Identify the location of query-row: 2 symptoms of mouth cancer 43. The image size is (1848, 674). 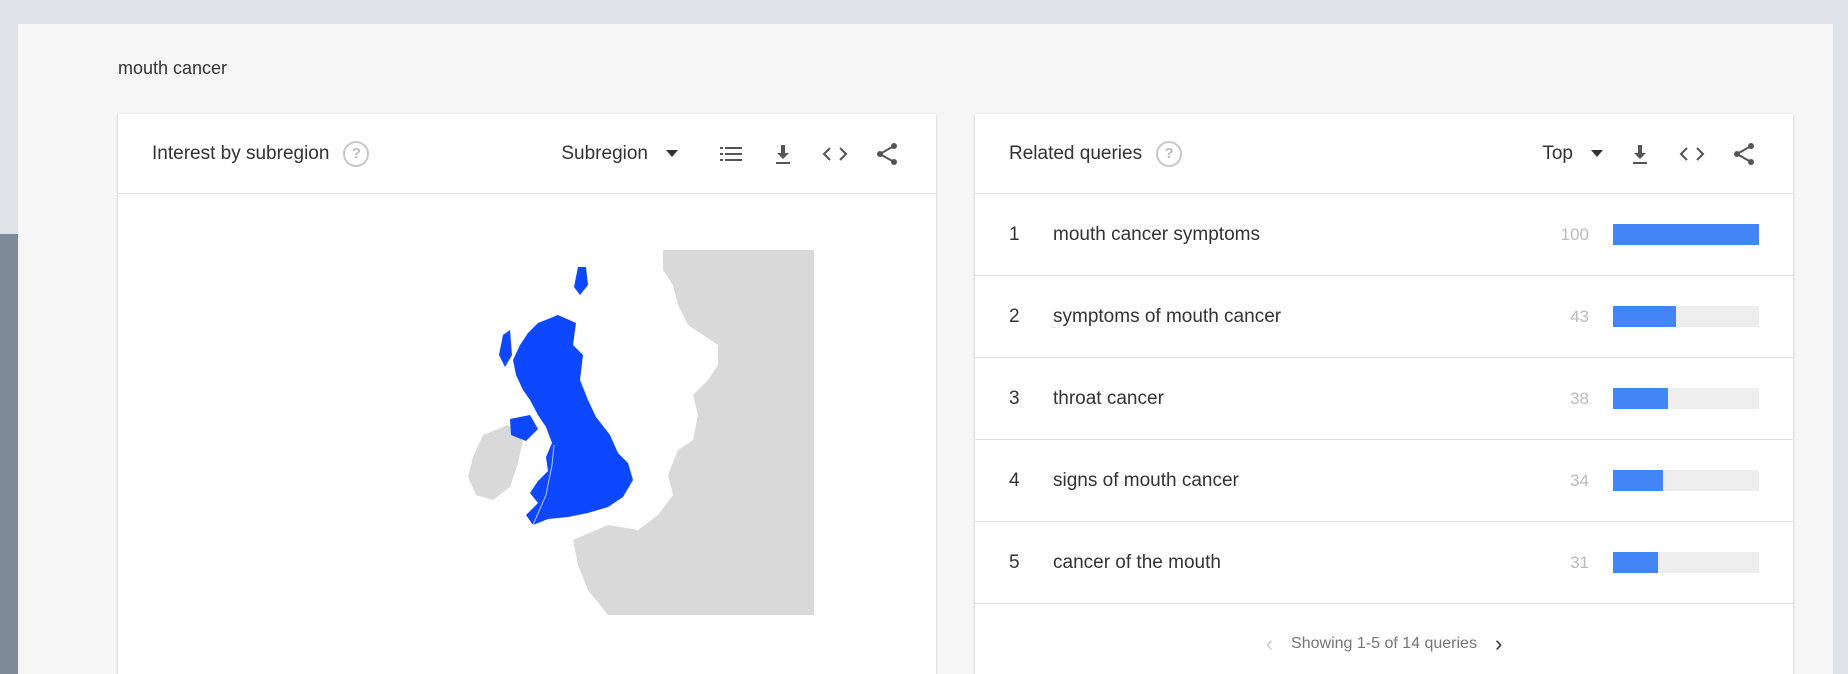
(1384, 317).